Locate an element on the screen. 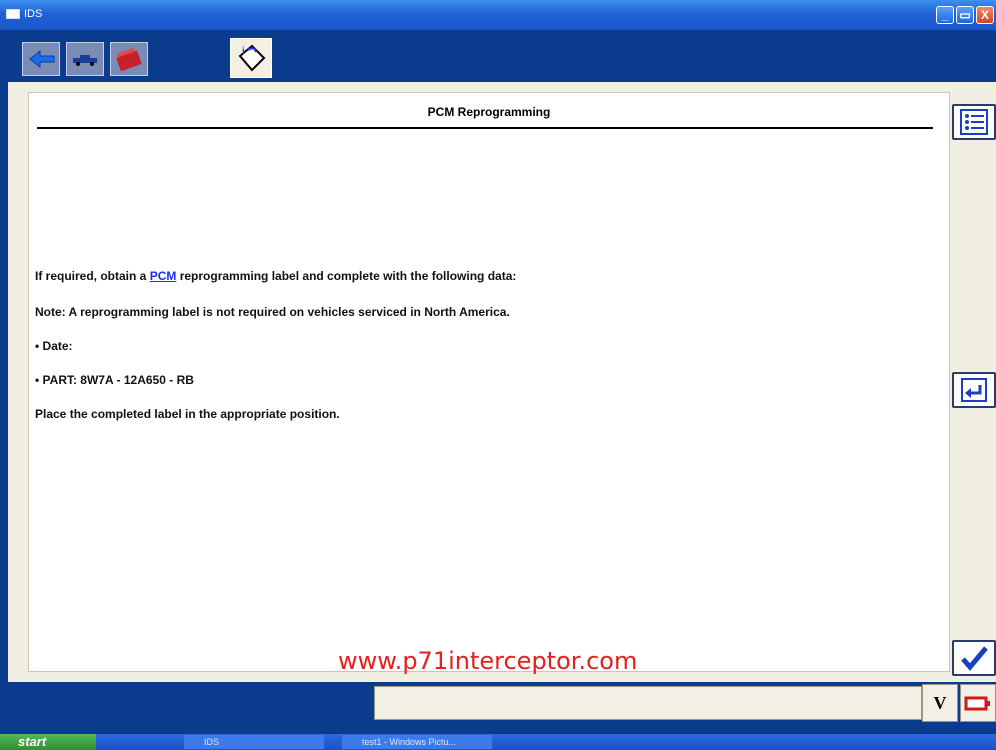  app-icon is located at coordinates (13, 14).